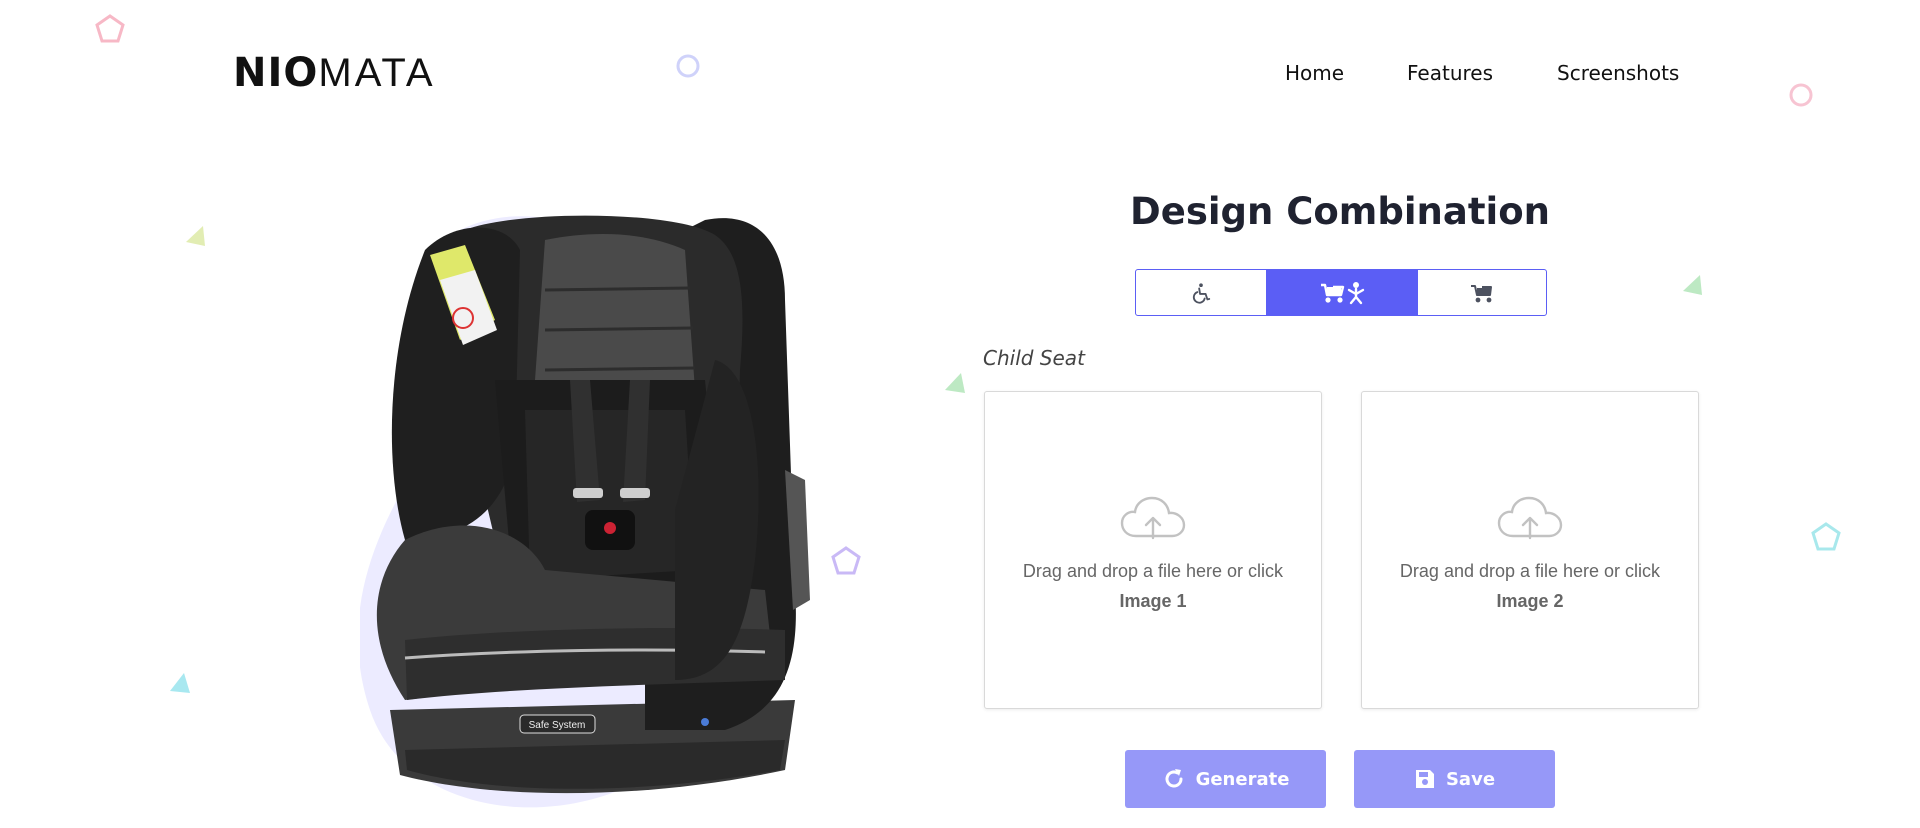 The image size is (1920, 828). I want to click on seat-brand-label: Safe System, so click(557, 725).